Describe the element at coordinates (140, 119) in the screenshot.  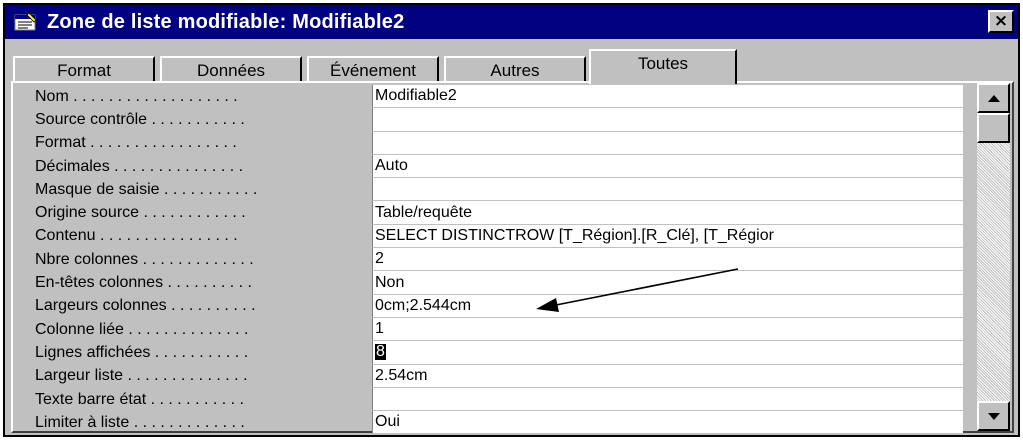
I see `property-label: Source contrôle . . . . . . . . . . .` at that location.